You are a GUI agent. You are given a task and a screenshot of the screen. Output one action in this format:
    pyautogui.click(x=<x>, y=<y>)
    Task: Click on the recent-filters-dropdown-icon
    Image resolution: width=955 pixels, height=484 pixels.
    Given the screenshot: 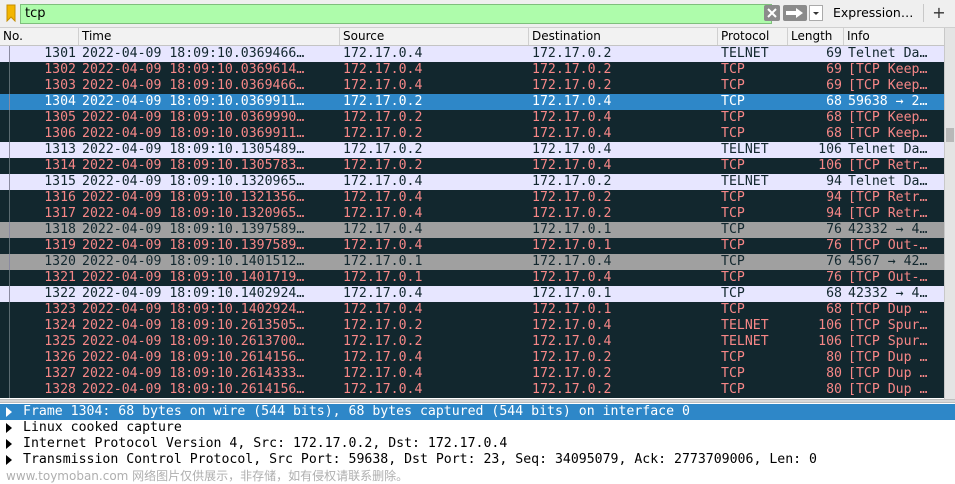 What is the action you would take?
    pyautogui.click(x=816, y=13)
    